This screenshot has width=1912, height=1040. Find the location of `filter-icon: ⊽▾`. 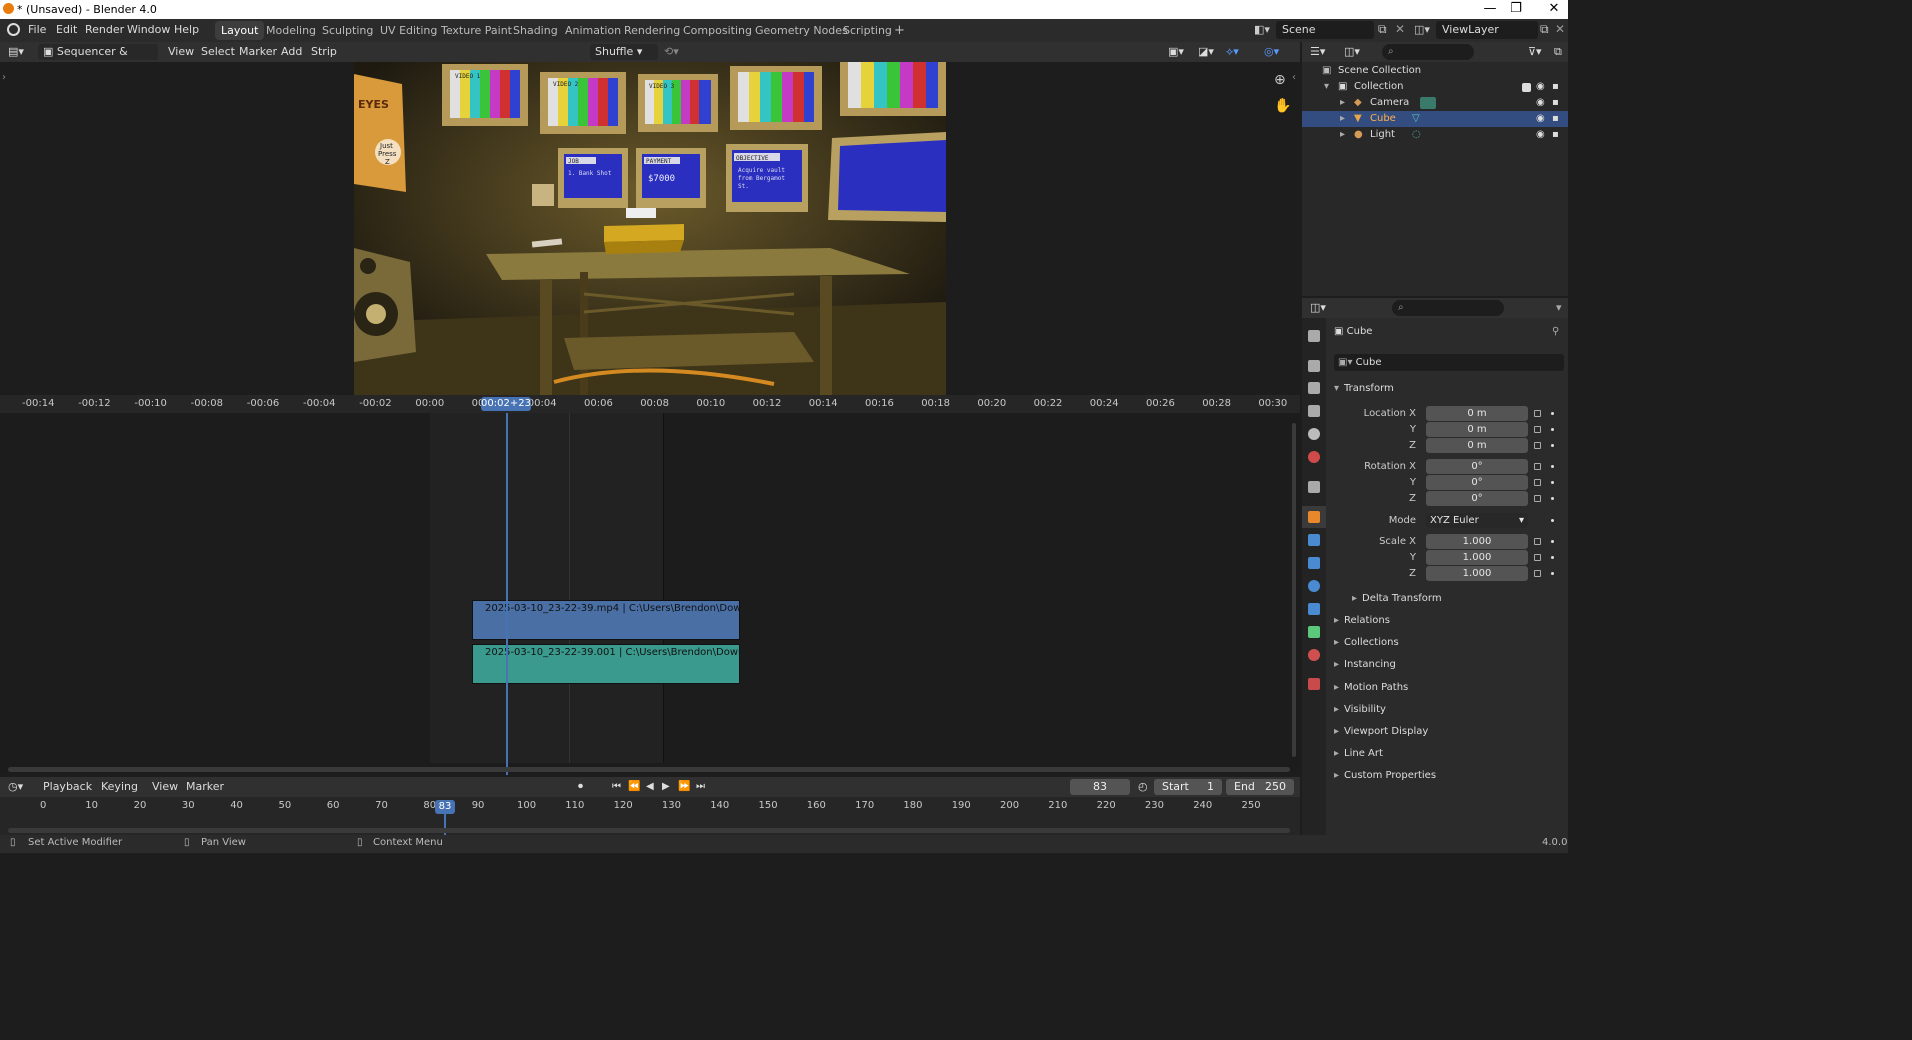

filter-icon: ⊽▾ is located at coordinates (1535, 52).